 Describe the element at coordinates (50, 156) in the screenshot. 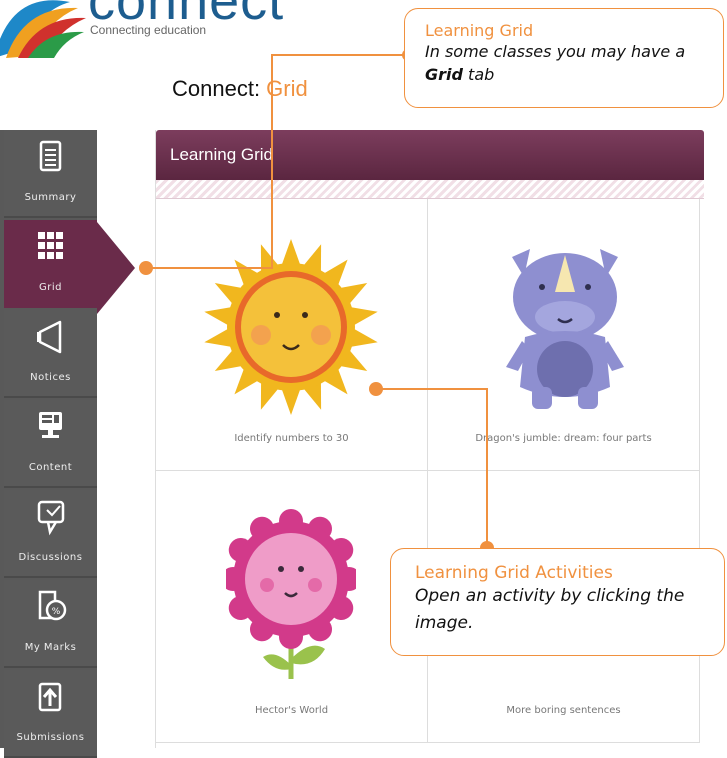

I see `document-icon` at that location.